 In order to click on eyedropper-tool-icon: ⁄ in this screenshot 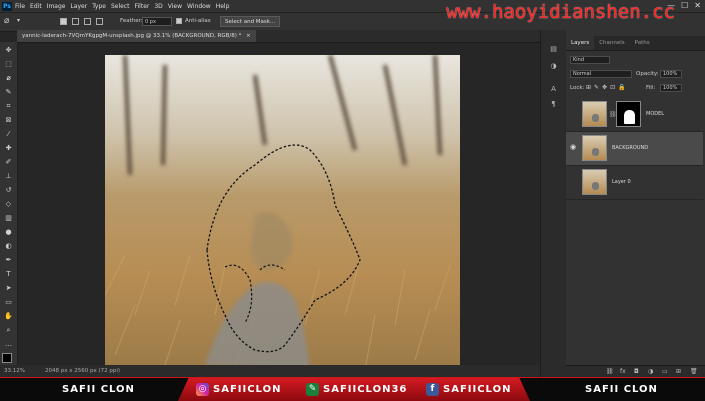, I will do `click(8, 134)`.